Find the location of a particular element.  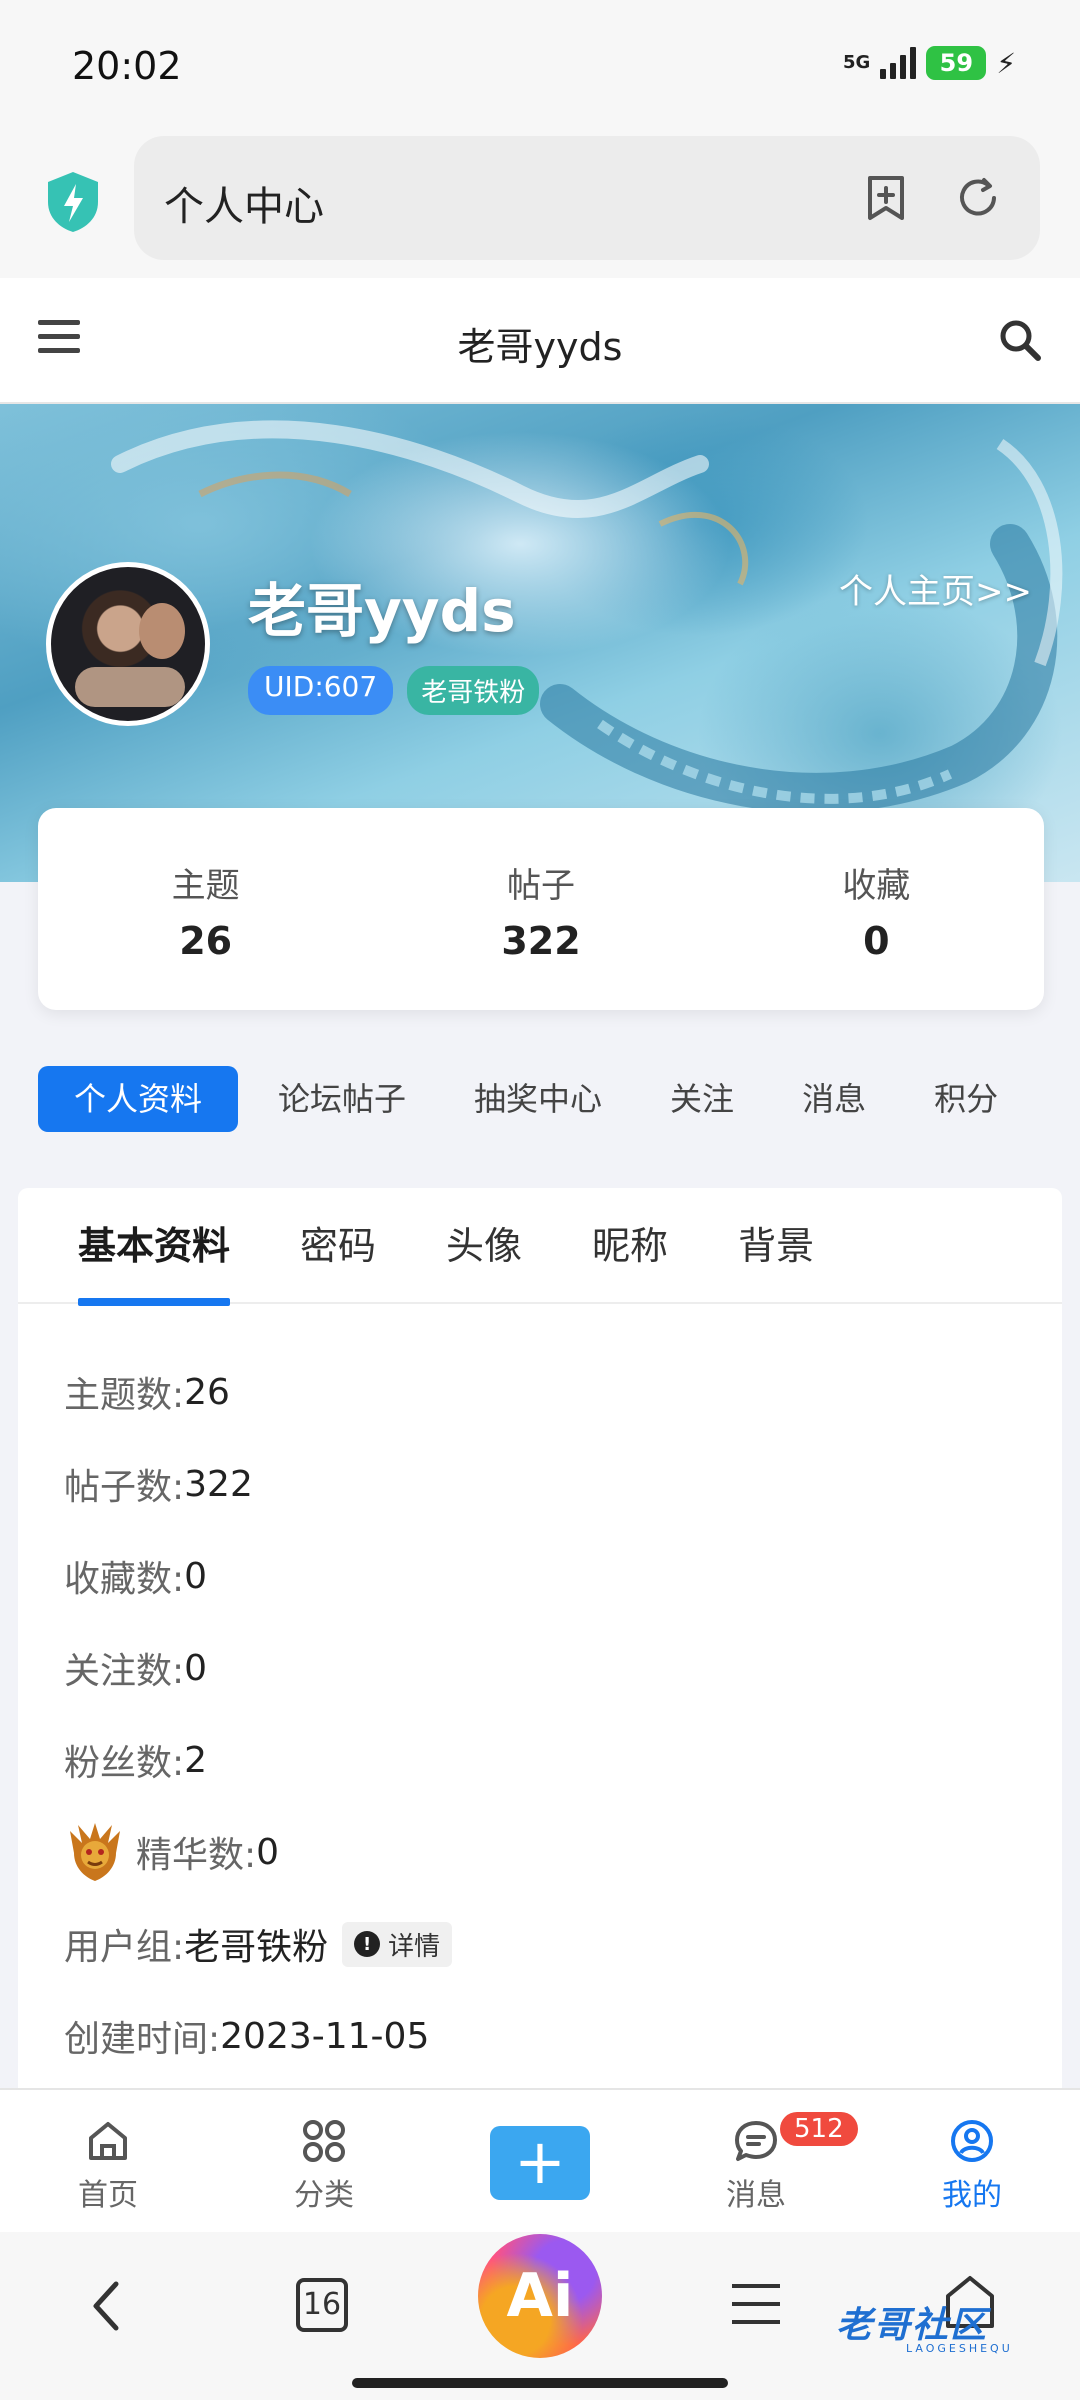

profile-badges: UID:607 老哥铁粉 is located at coordinates (394, 690).